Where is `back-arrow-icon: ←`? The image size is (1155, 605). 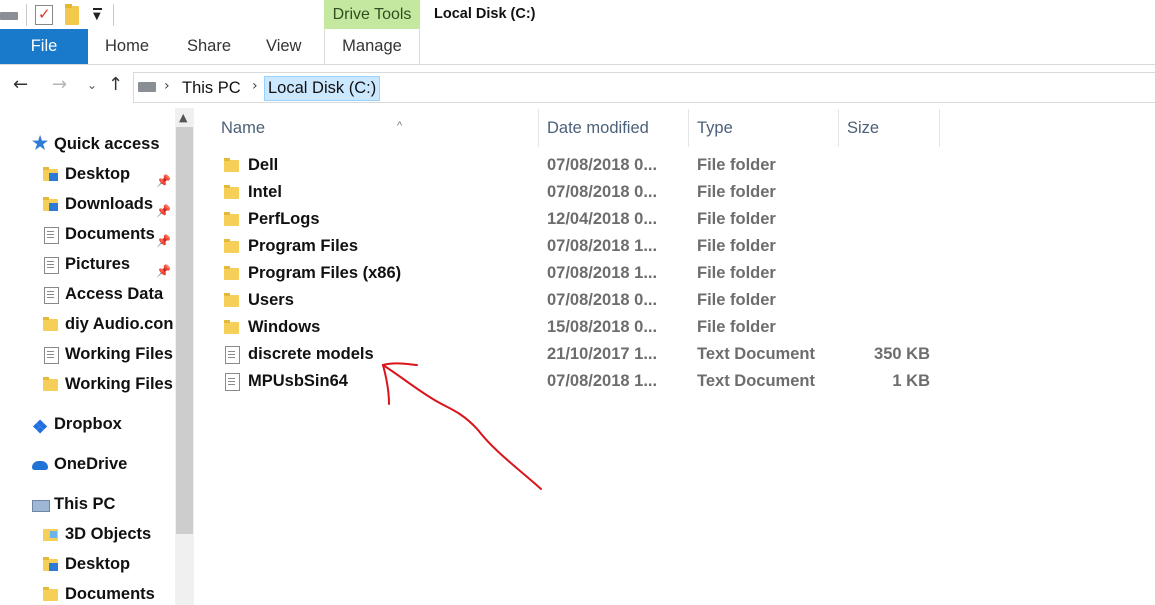
back-arrow-icon: ← is located at coordinates (20, 84).